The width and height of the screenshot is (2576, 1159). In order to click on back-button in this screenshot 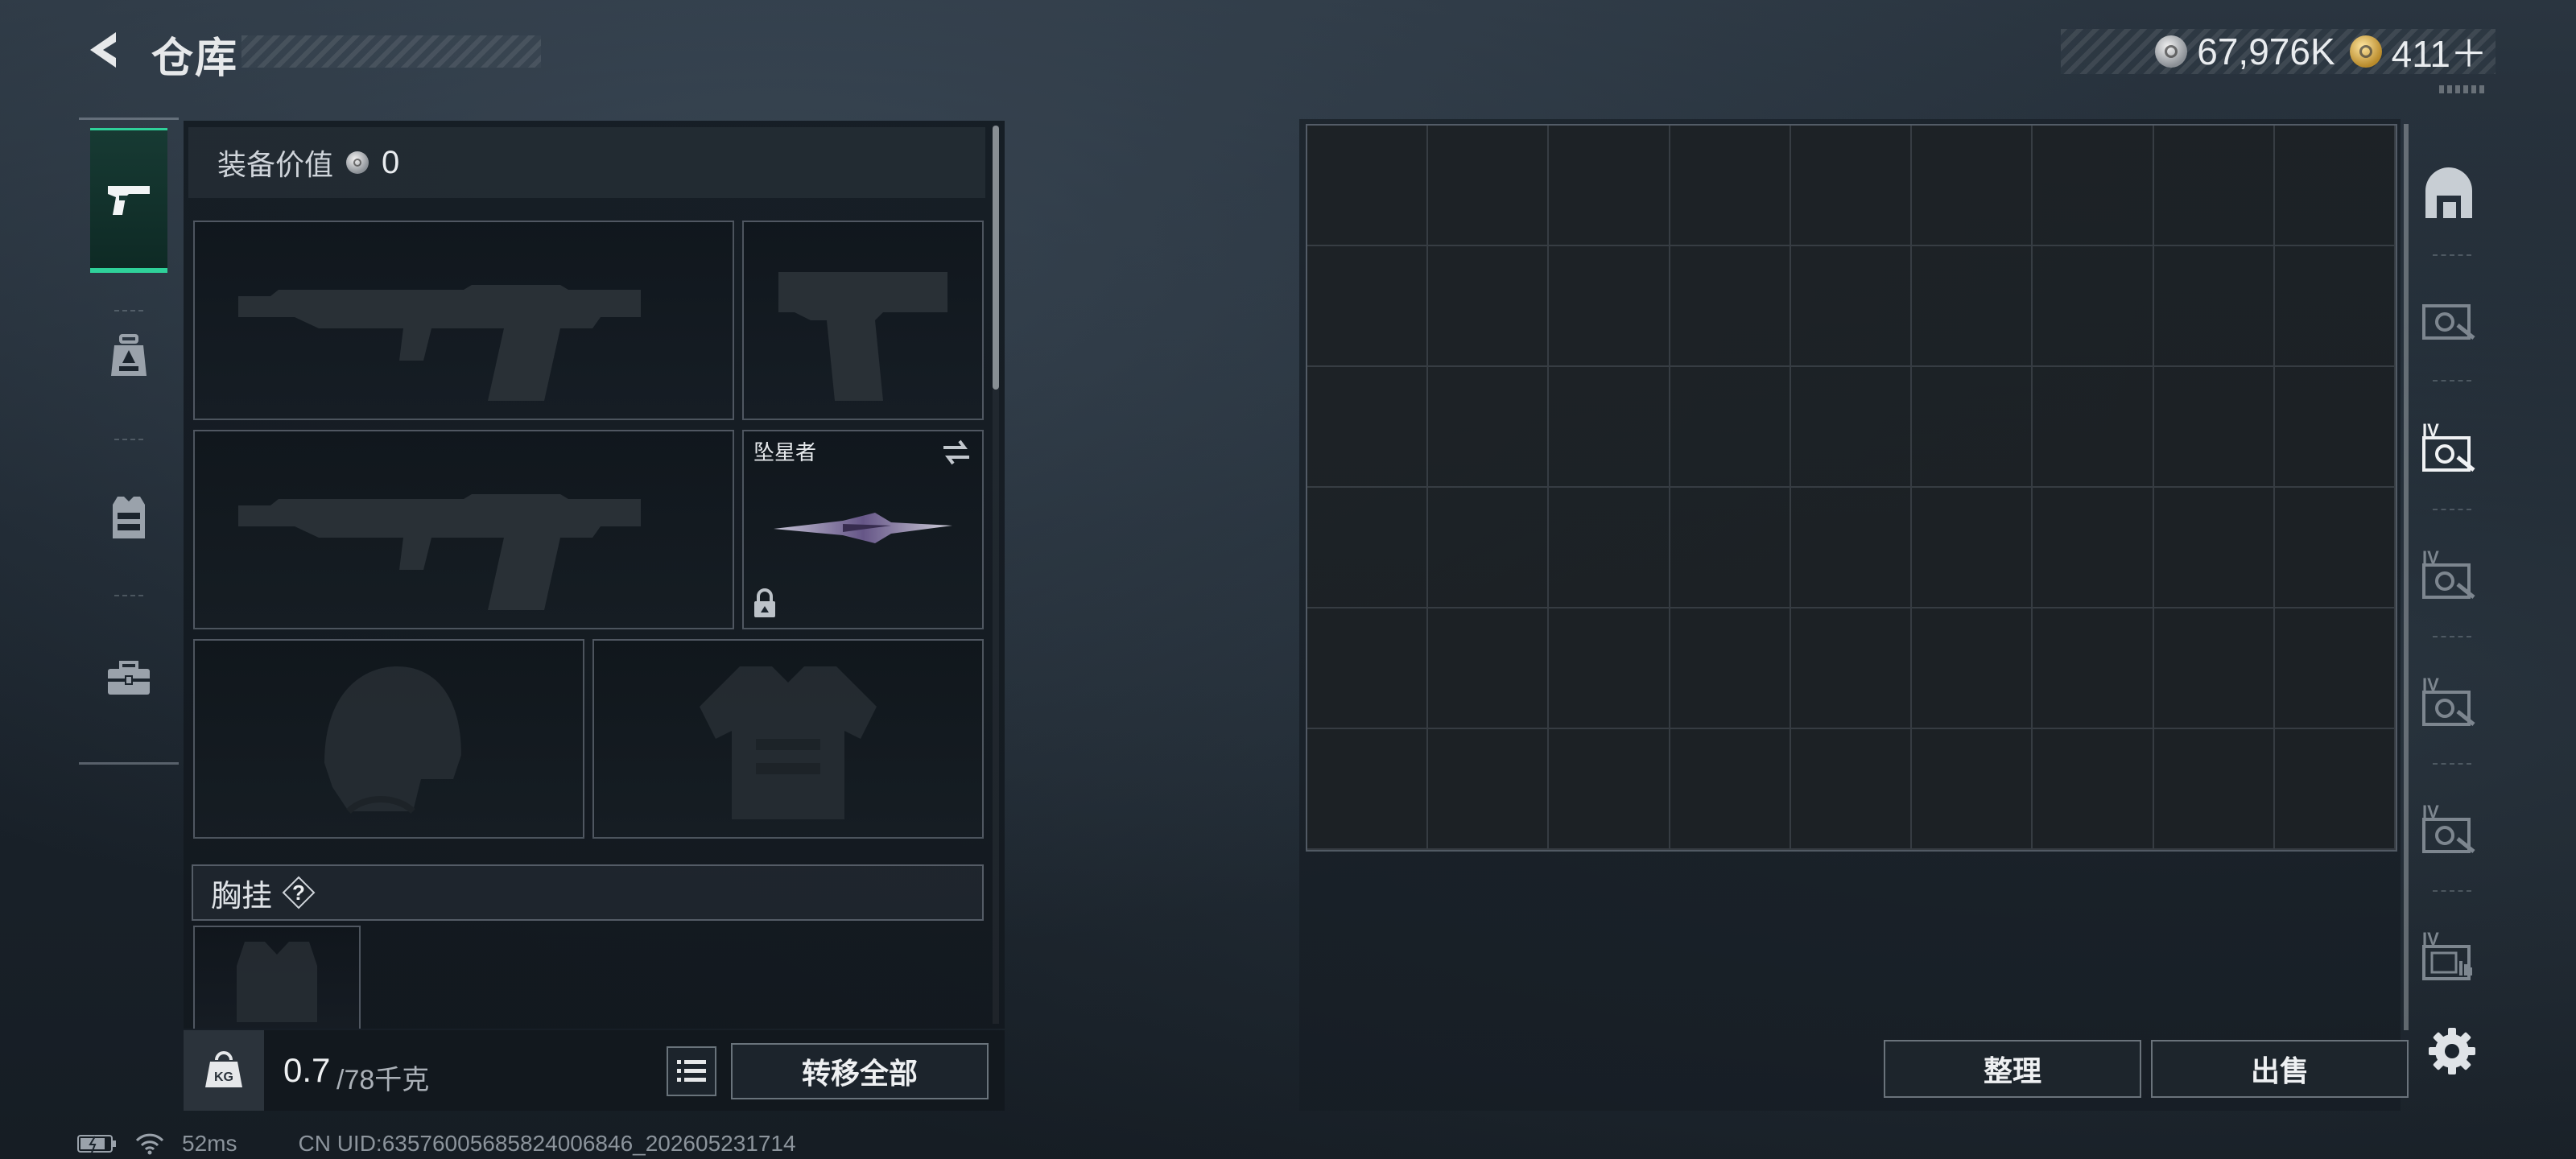, I will do `click(103, 50)`.